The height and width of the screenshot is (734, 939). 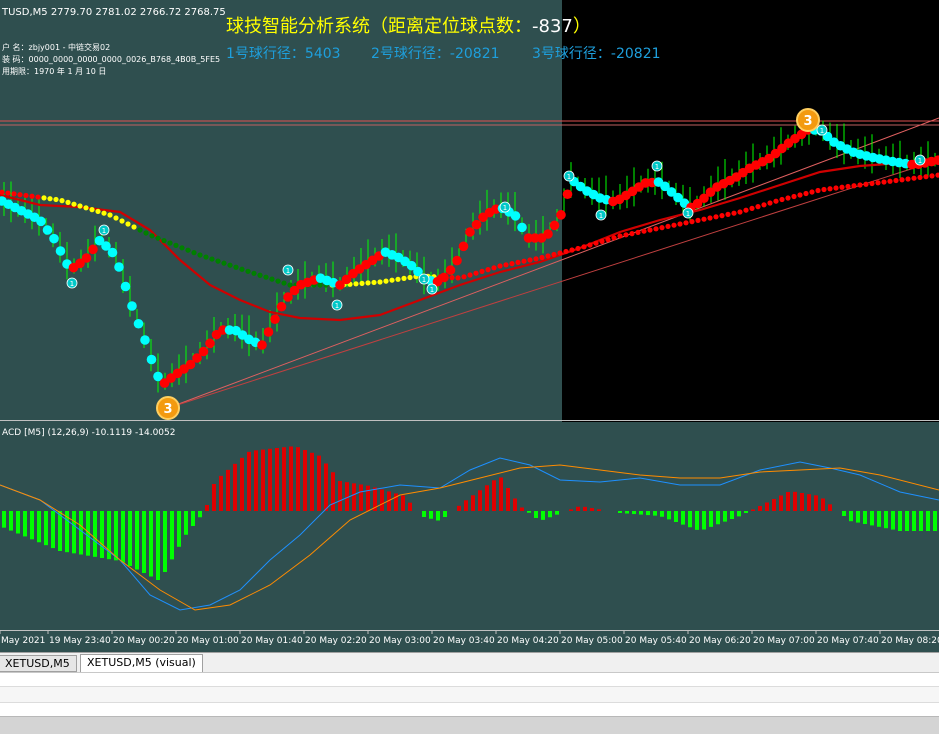 I want to click on time-label: 20 May 04:20, so click(x=528, y=641).